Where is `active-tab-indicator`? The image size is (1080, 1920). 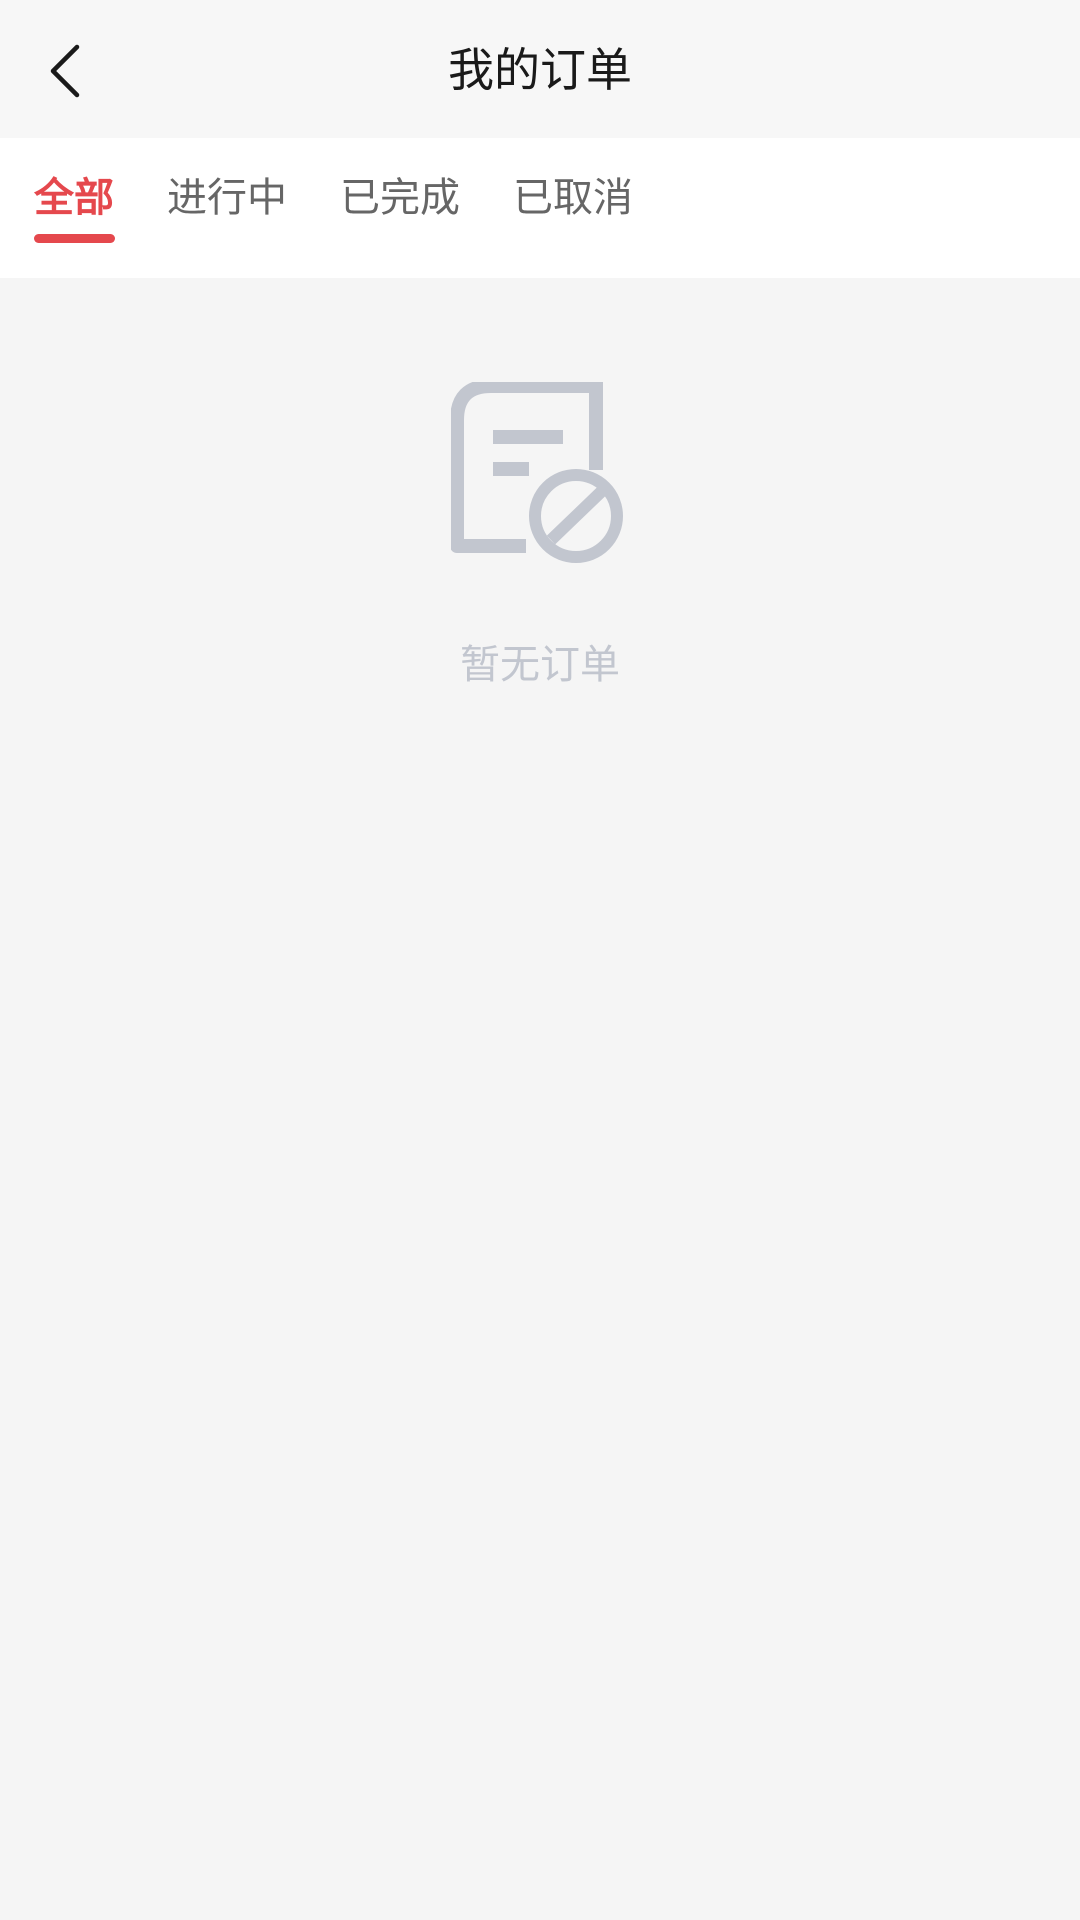
active-tab-indicator is located at coordinates (74, 238).